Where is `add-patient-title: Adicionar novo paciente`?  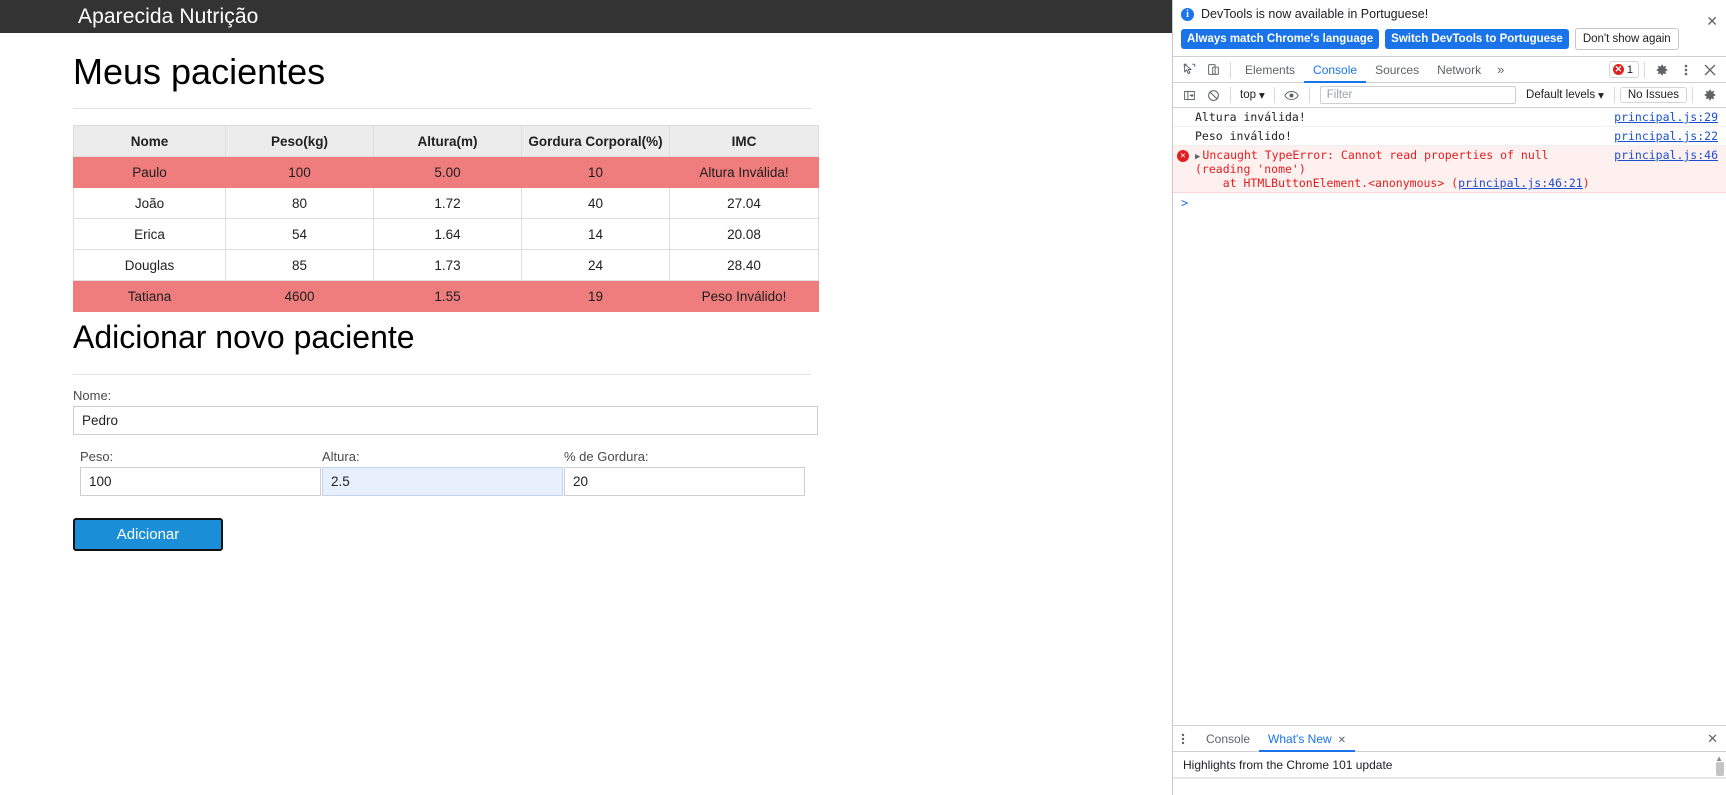
add-patient-title: Adicionar novo paciente is located at coordinates (244, 337).